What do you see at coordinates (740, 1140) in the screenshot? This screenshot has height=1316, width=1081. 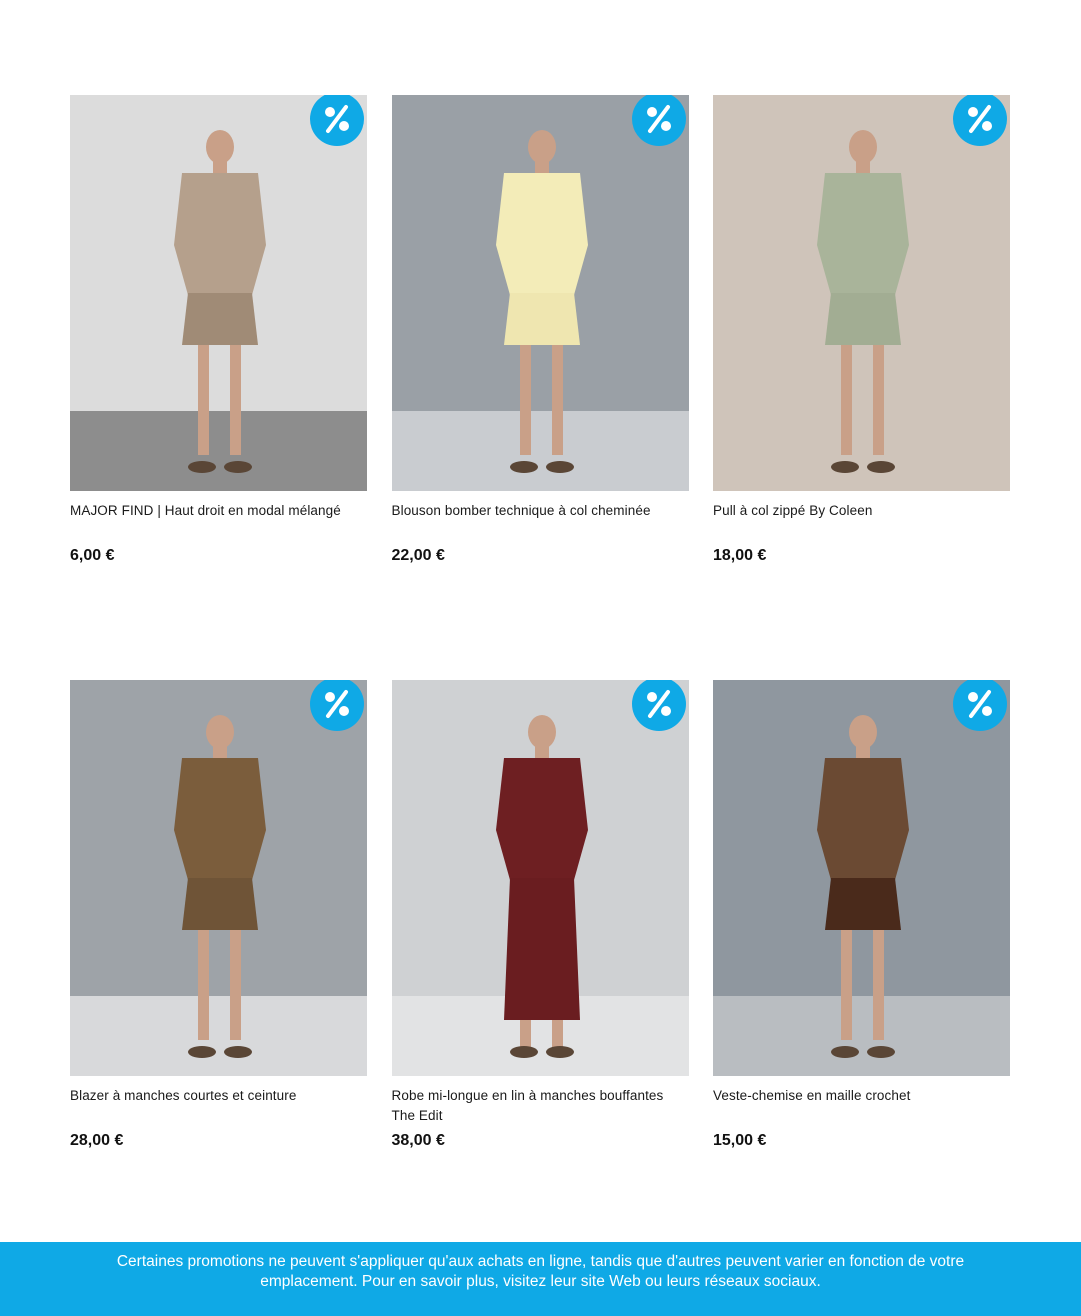 I see `product-price: 15,00 €` at bounding box center [740, 1140].